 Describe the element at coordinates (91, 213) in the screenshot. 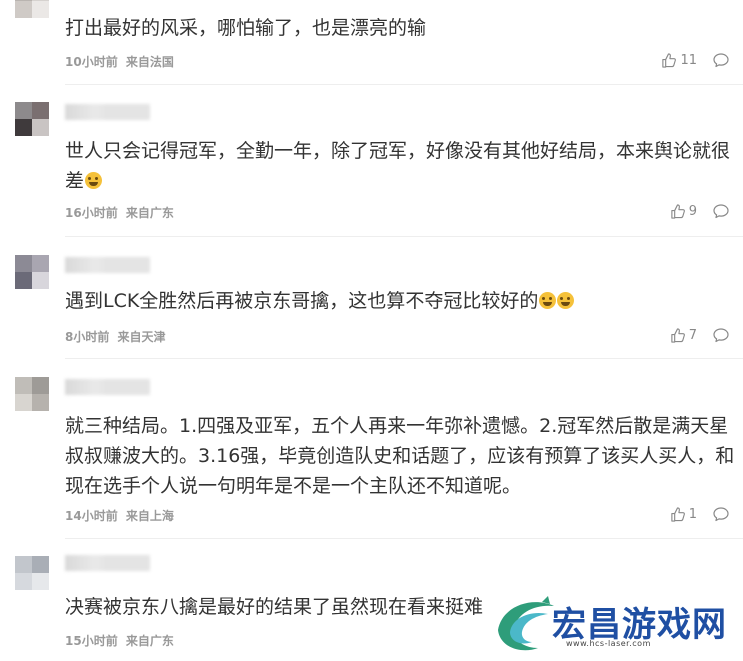

I see `comment-time: 16小时前` at that location.